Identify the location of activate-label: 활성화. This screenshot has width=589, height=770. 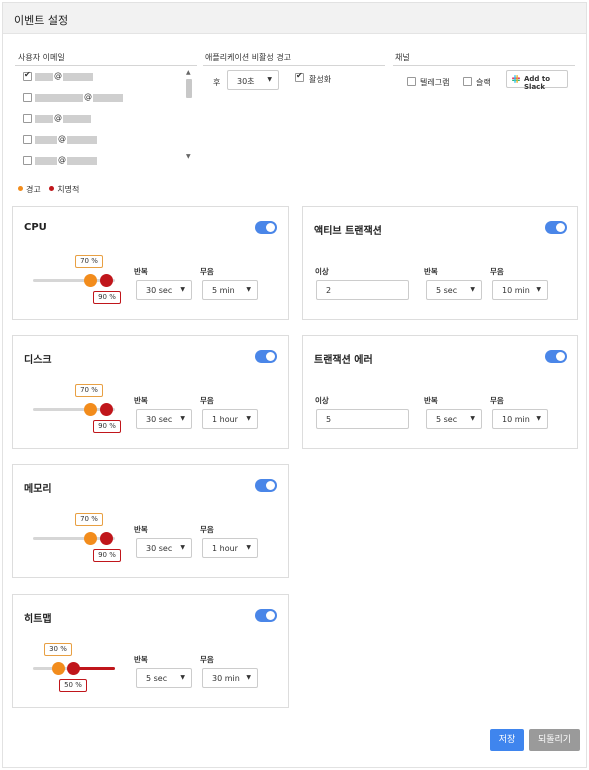
(320, 79).